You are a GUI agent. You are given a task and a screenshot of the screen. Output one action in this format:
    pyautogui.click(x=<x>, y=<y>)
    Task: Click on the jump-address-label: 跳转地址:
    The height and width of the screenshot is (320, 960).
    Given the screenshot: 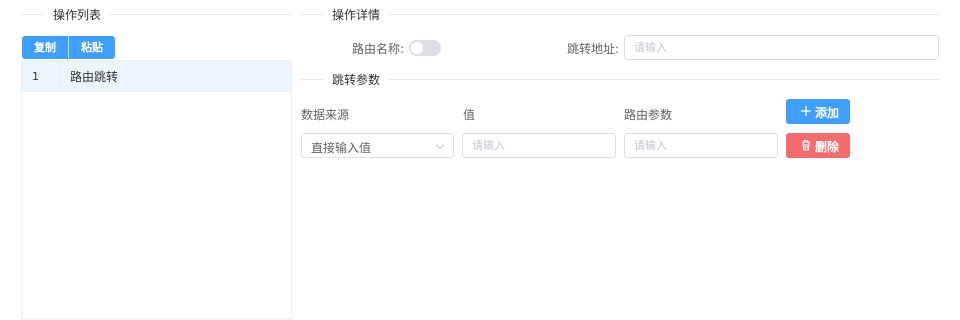 What is the action you would take?
    pyautogui.click(x=593, y=49)
    